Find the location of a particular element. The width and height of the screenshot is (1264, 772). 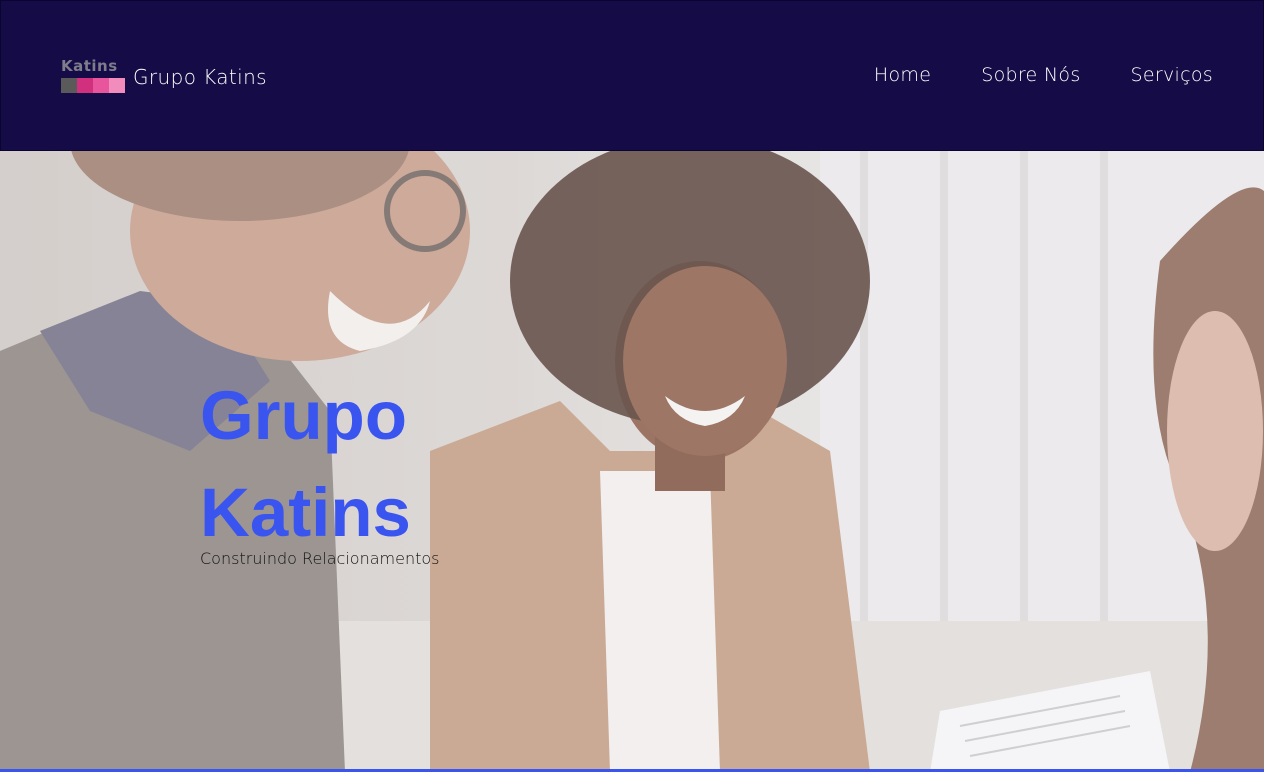

hero-title: Grupo Katins is located at coordinates (305, 464).